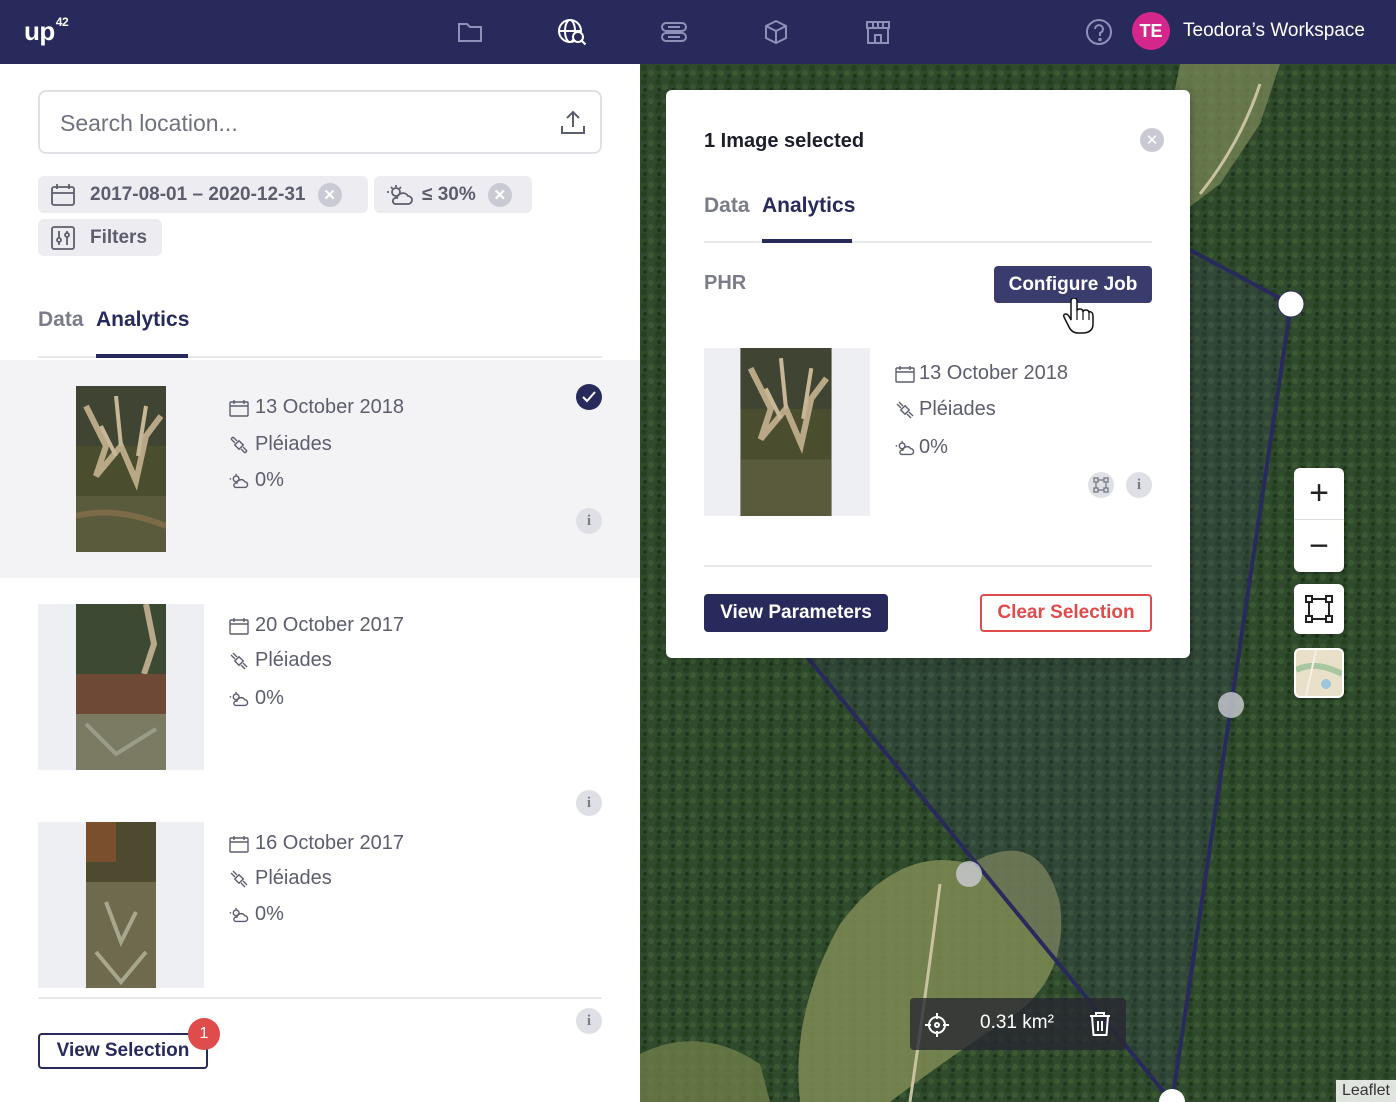 Image resolution: width=1396 pixels, height=1102 pixels. I want to click on selected-check-icon, so click(589, 397).